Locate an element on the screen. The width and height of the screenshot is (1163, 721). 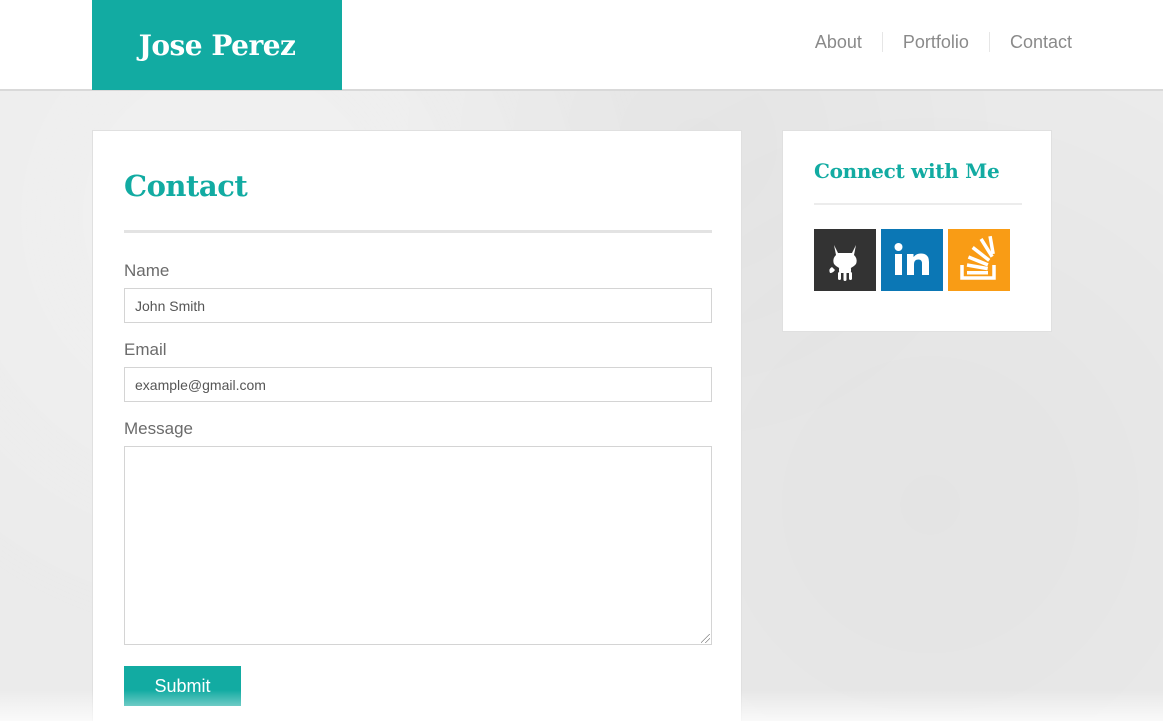
stackoverflow-icon is located at coordinates (978, 257).